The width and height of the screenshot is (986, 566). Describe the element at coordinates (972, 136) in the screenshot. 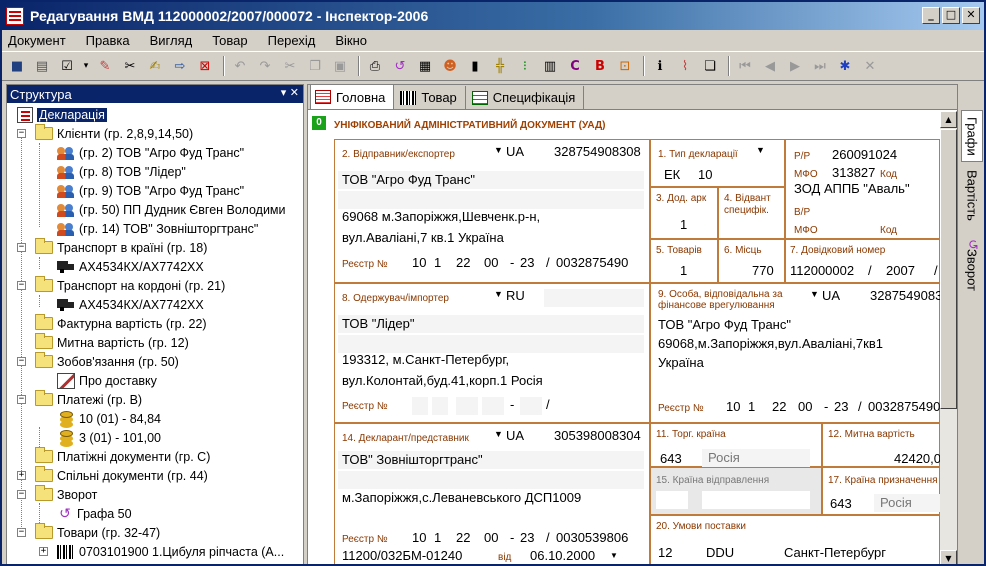

I see `side-tab-fields: Графи` at that location.